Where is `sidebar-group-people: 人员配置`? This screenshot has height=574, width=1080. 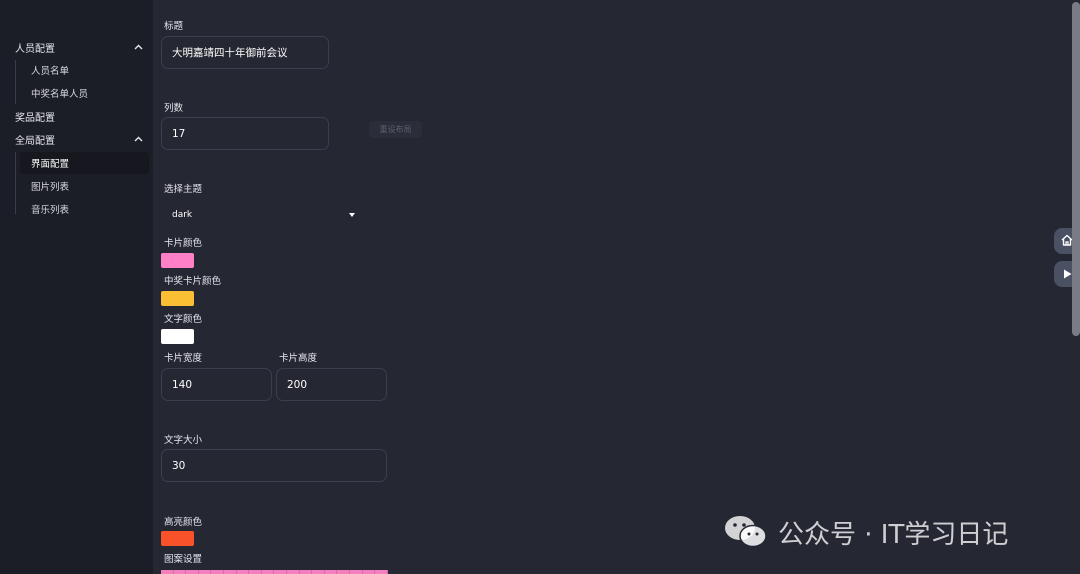
sidebar-group-people: 人员配置 is located at coordinates (79, 47).